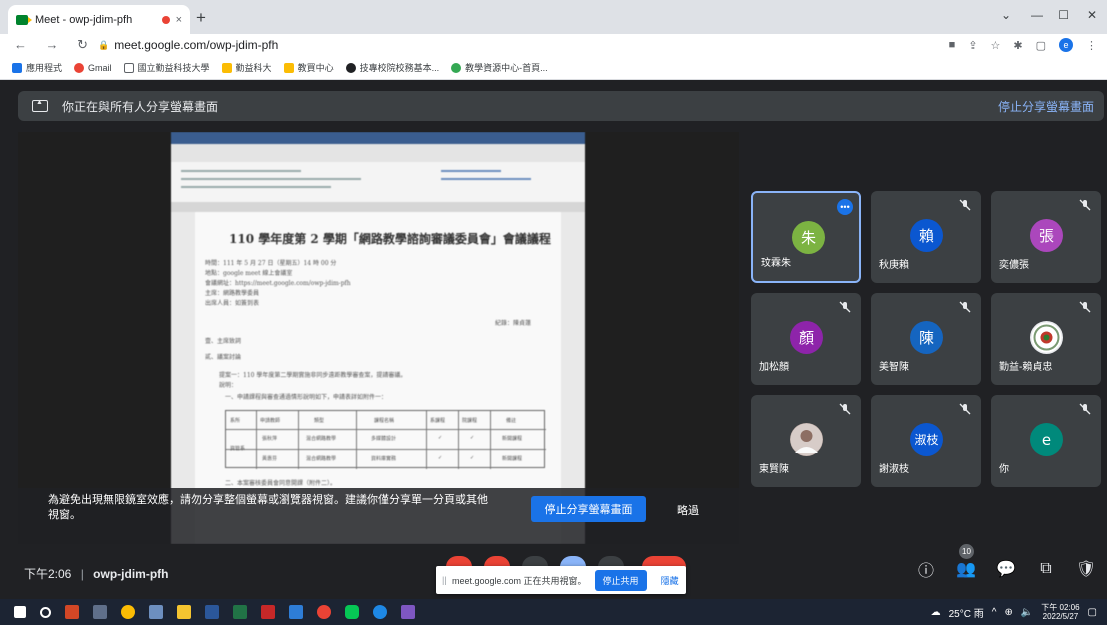 The height and width of the screenshot is (625, 1107). Describe the element at coordinates (519, 580) in the screenshot. I see `sharing-notice-text: meet.google.com 正在共用視窗。` at that location.